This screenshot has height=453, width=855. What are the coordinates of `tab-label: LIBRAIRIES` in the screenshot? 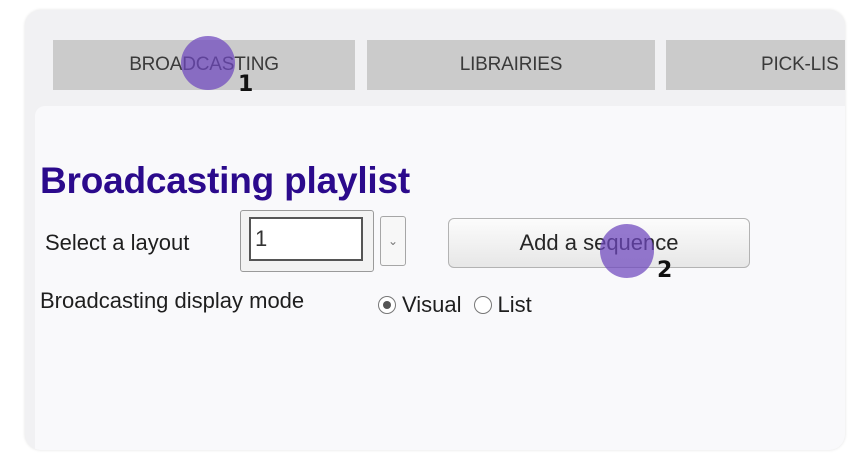 It's located at (511, 64).